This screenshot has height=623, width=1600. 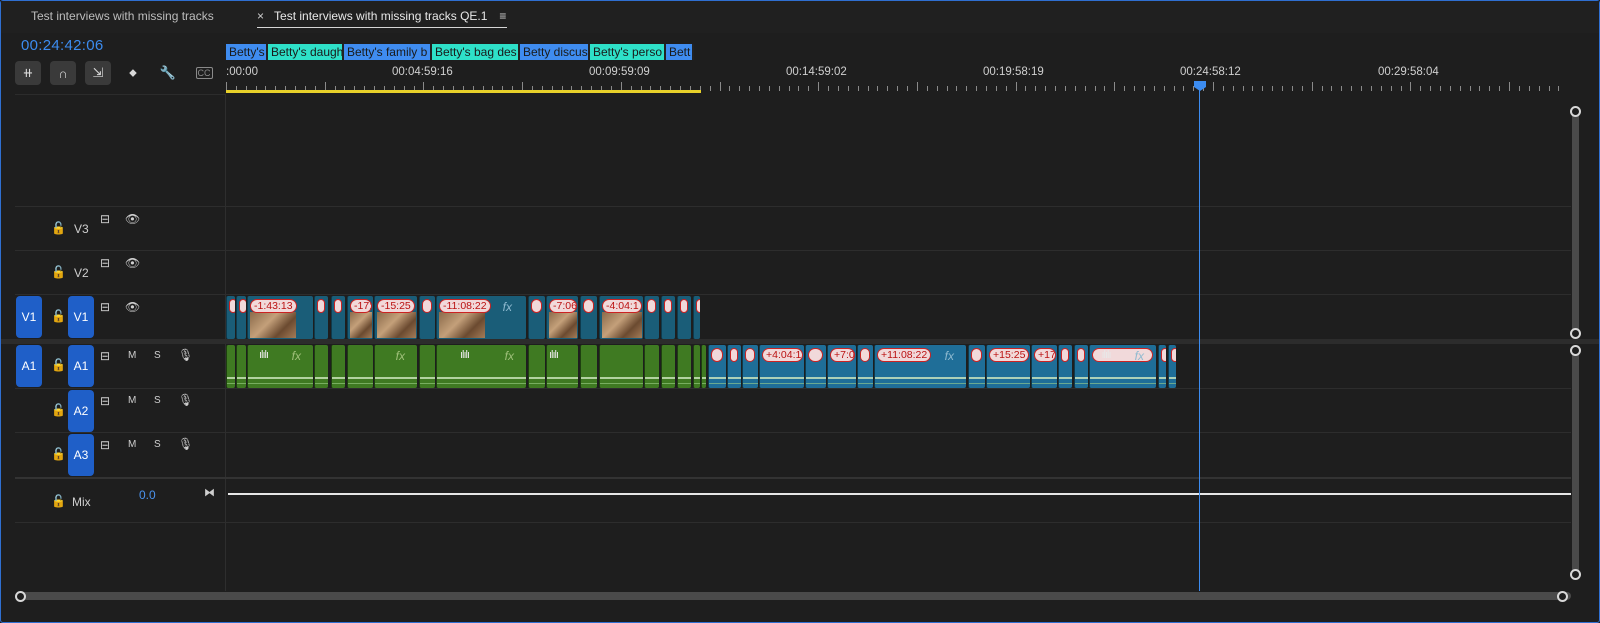 I want to click on track-target-v1: V1, so click(x=81, y=317).